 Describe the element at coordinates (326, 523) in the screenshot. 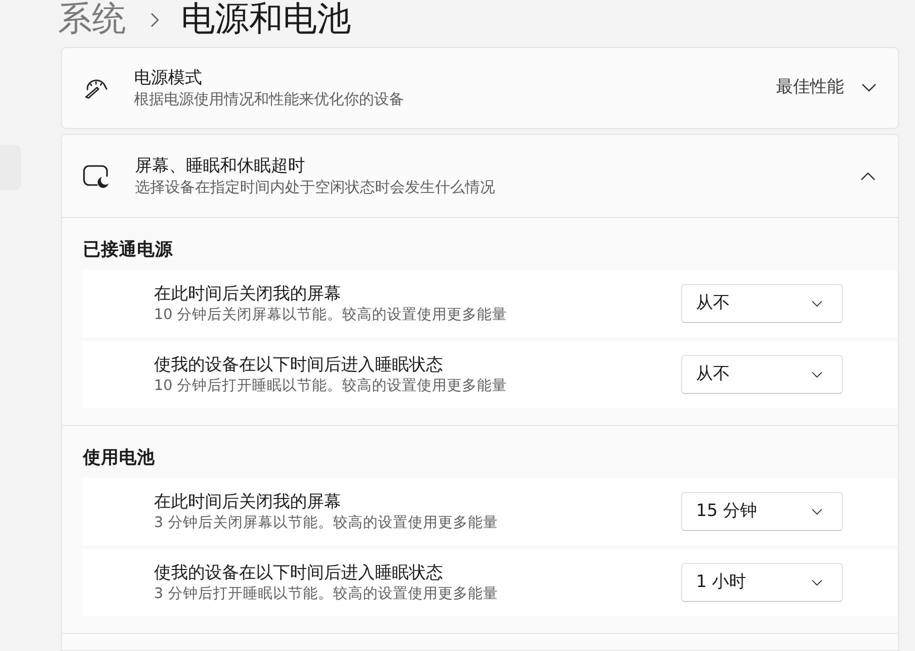

I see `setting-description: 3 分钟后关闭屏幕以节能。较高的设置使用更多能量` at that location.